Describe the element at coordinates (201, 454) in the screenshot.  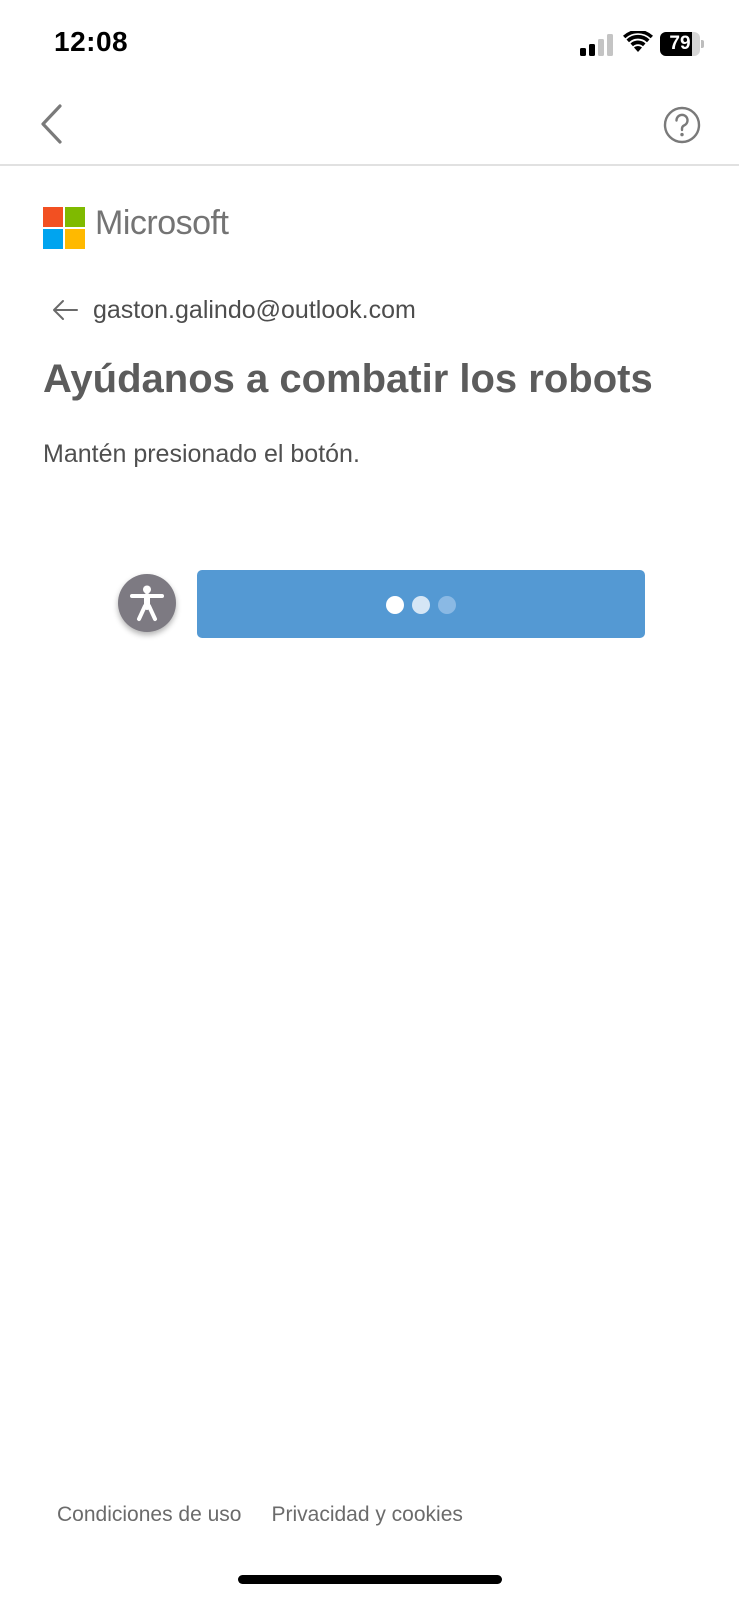
I see `instruction-text: Mantén presionado el botón.` at that location.